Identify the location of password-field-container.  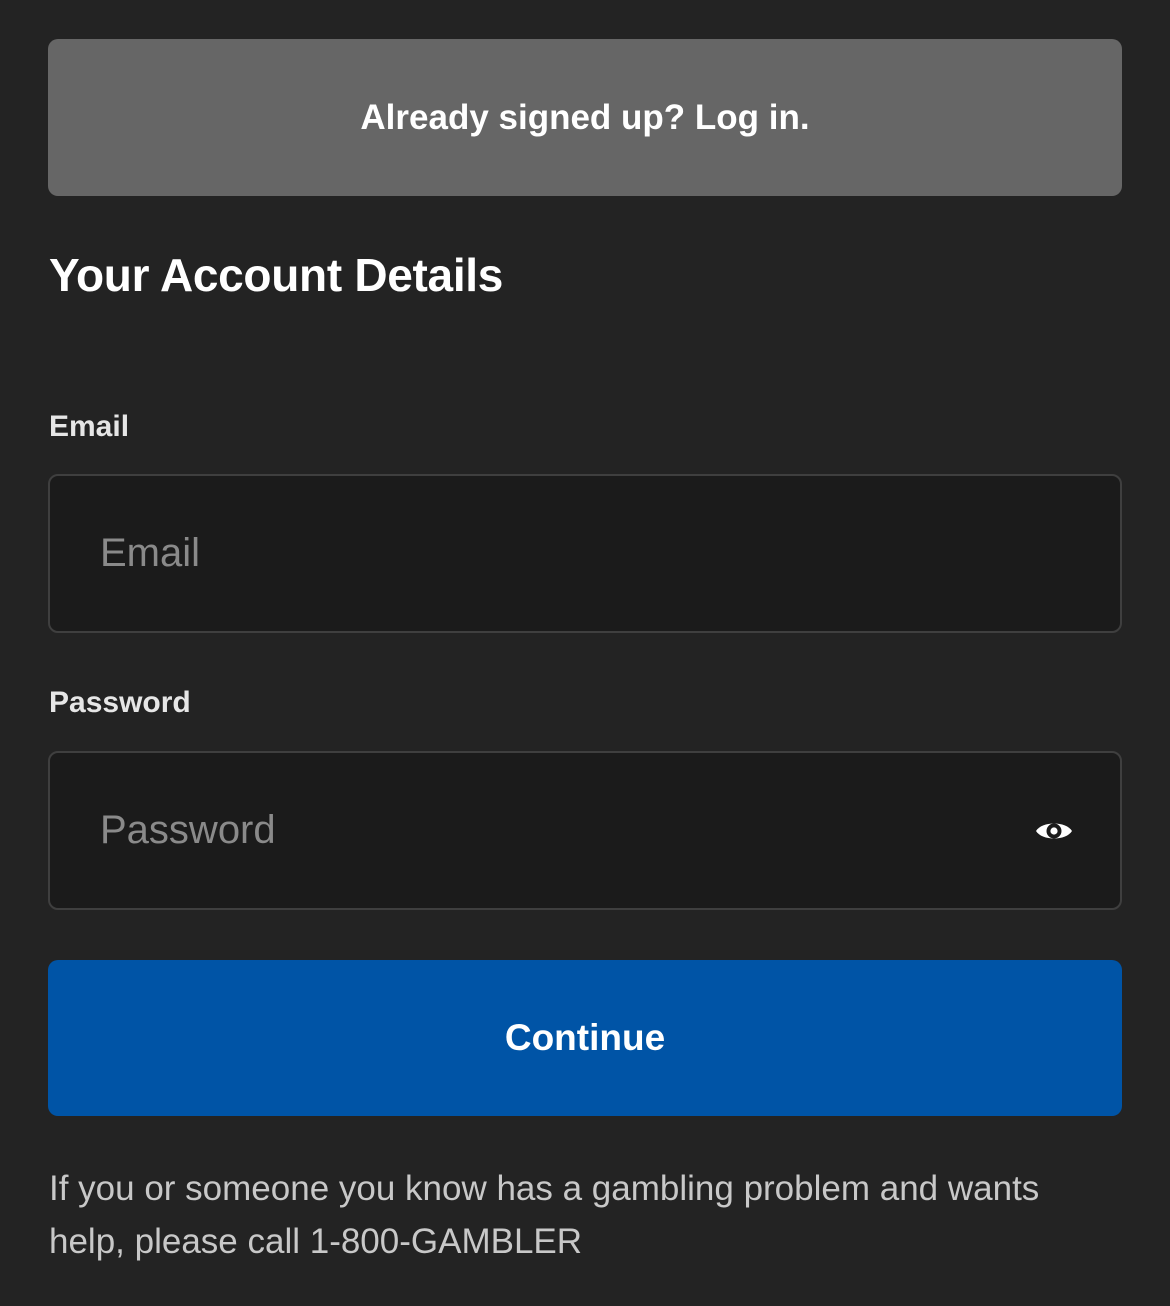
(585, 830).